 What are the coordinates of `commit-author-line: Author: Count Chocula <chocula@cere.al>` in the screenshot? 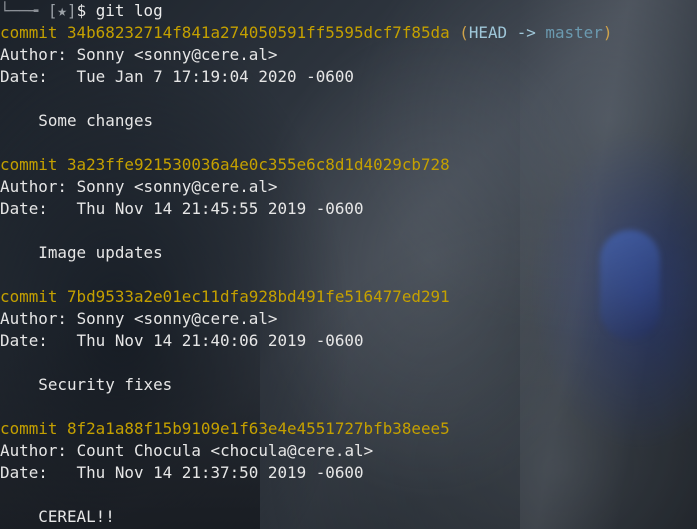 It's located at (348, 451).